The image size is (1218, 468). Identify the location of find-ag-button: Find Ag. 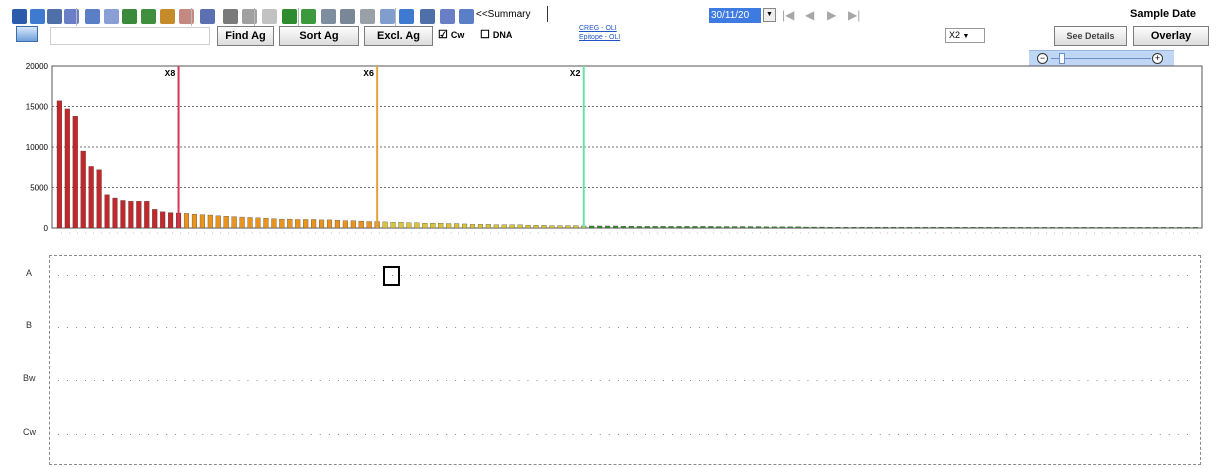
(245, 36).